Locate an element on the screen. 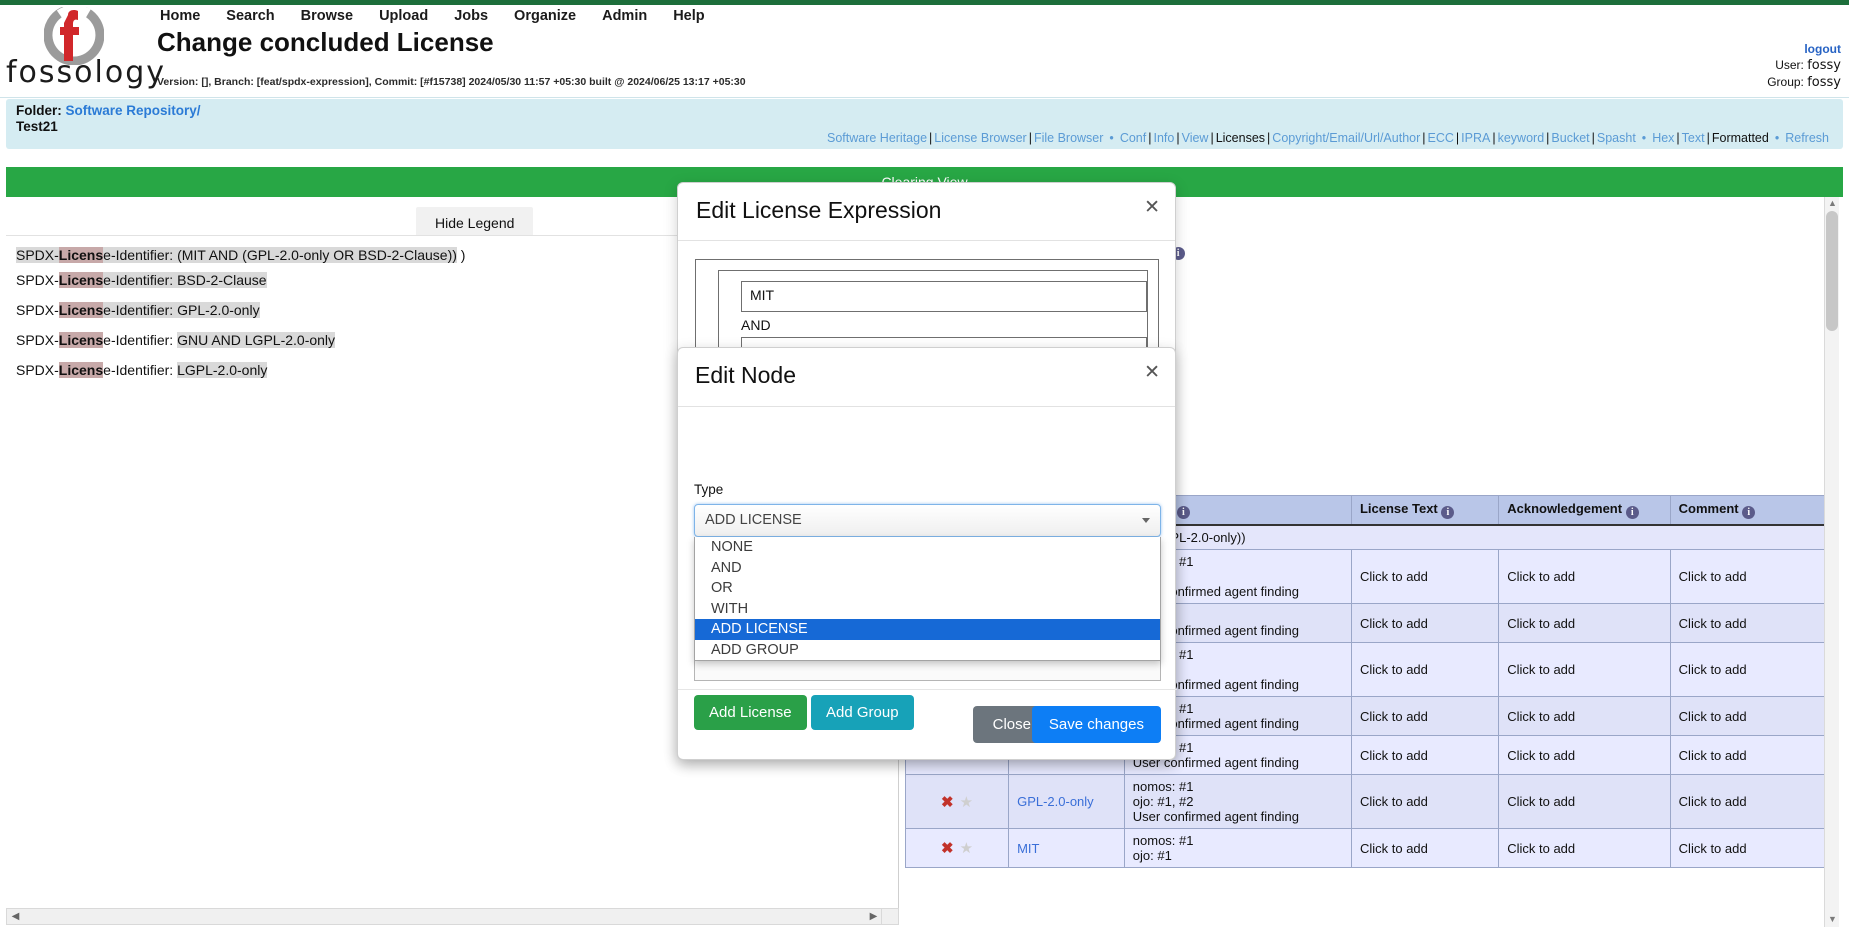 The height and width of the screenshot is (935, 1849). scroll-left-icon: ◀ is located at coordinates (15, 916).